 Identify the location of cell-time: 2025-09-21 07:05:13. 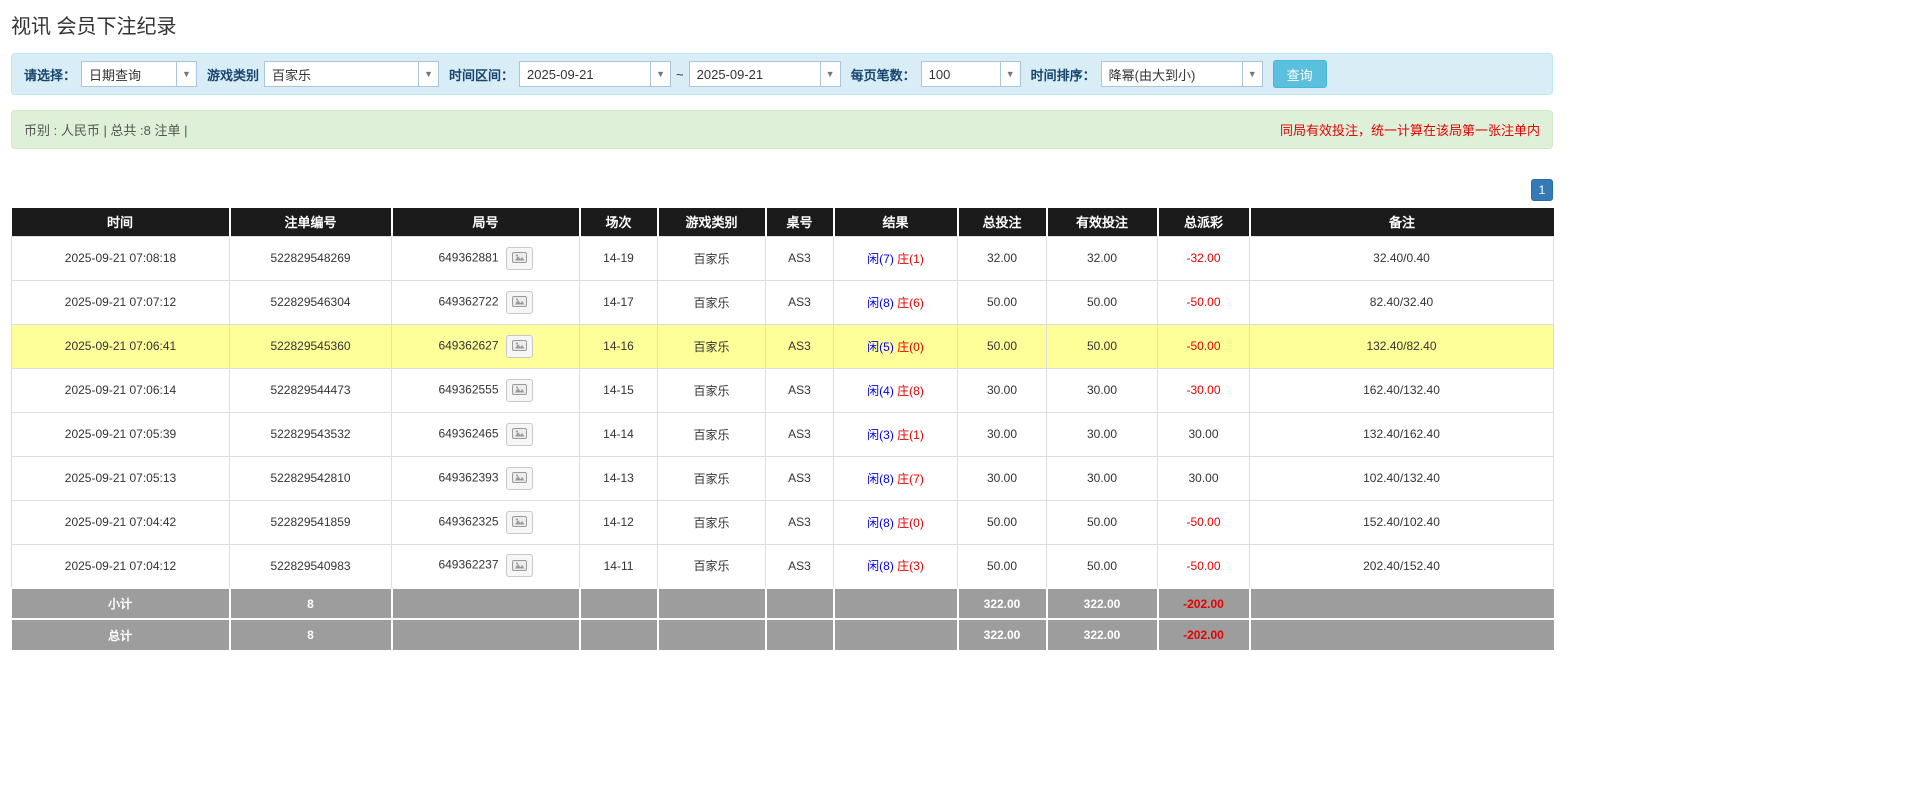
(120, 478).